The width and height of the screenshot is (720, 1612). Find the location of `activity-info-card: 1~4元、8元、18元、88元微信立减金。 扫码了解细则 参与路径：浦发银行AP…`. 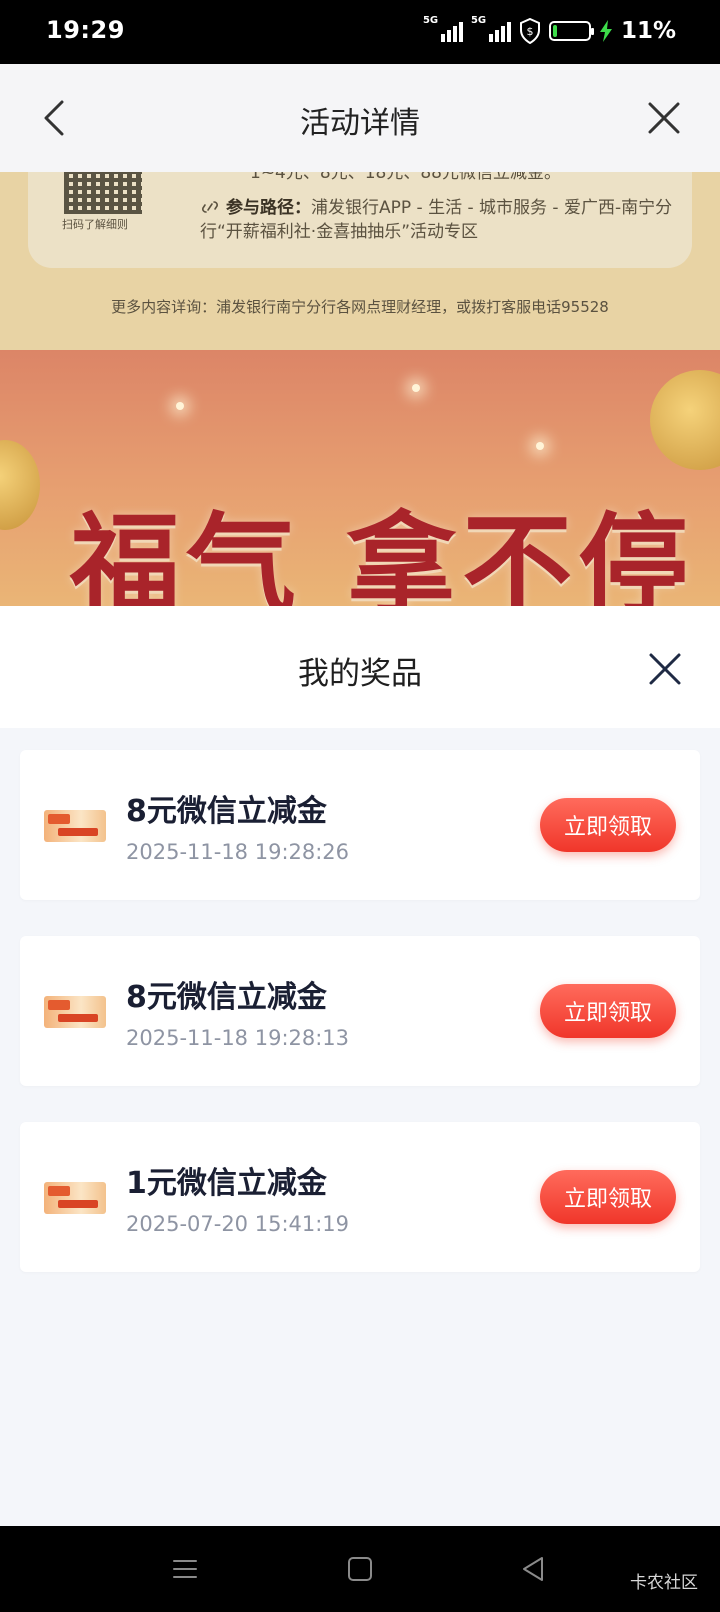

activity-info-card: 1~4元、8元、18元、88元微信立减金。 扫码了解细则 参与路径：浦发银行AP… is located at coordinates (360, 220).